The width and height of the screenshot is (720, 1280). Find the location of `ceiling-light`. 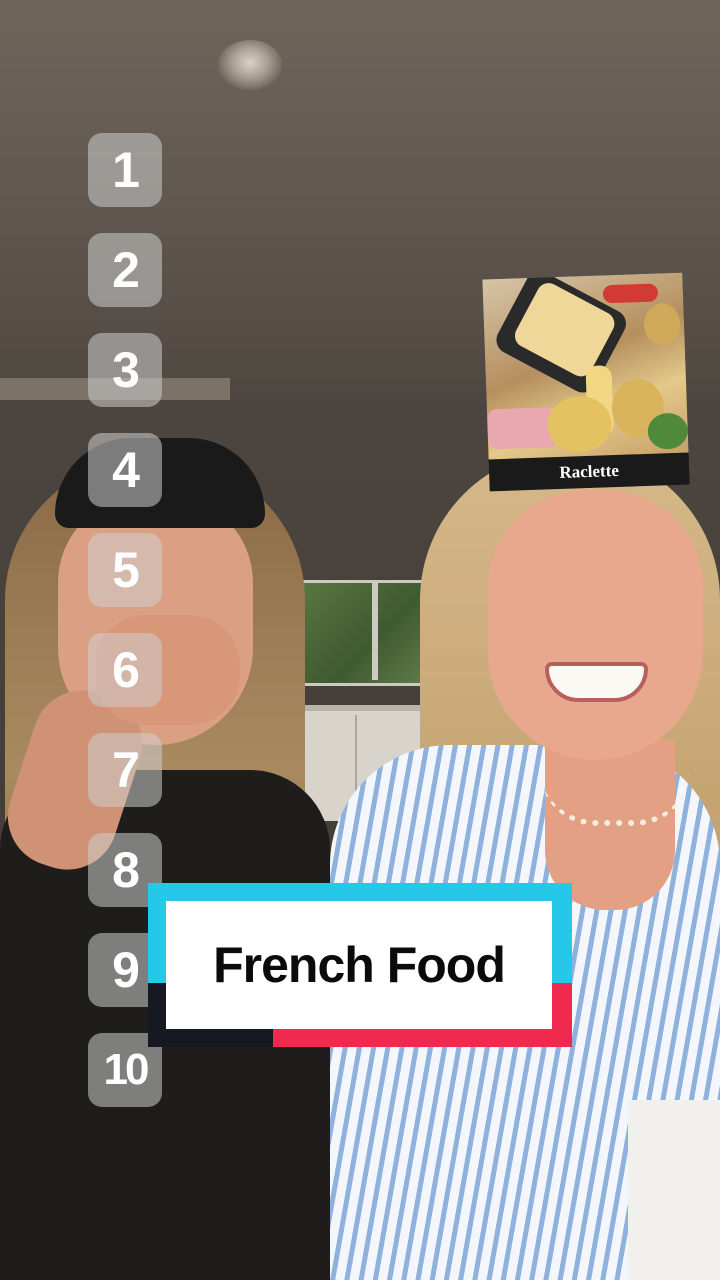

ceiling-light is located at coordinates (250, 65).